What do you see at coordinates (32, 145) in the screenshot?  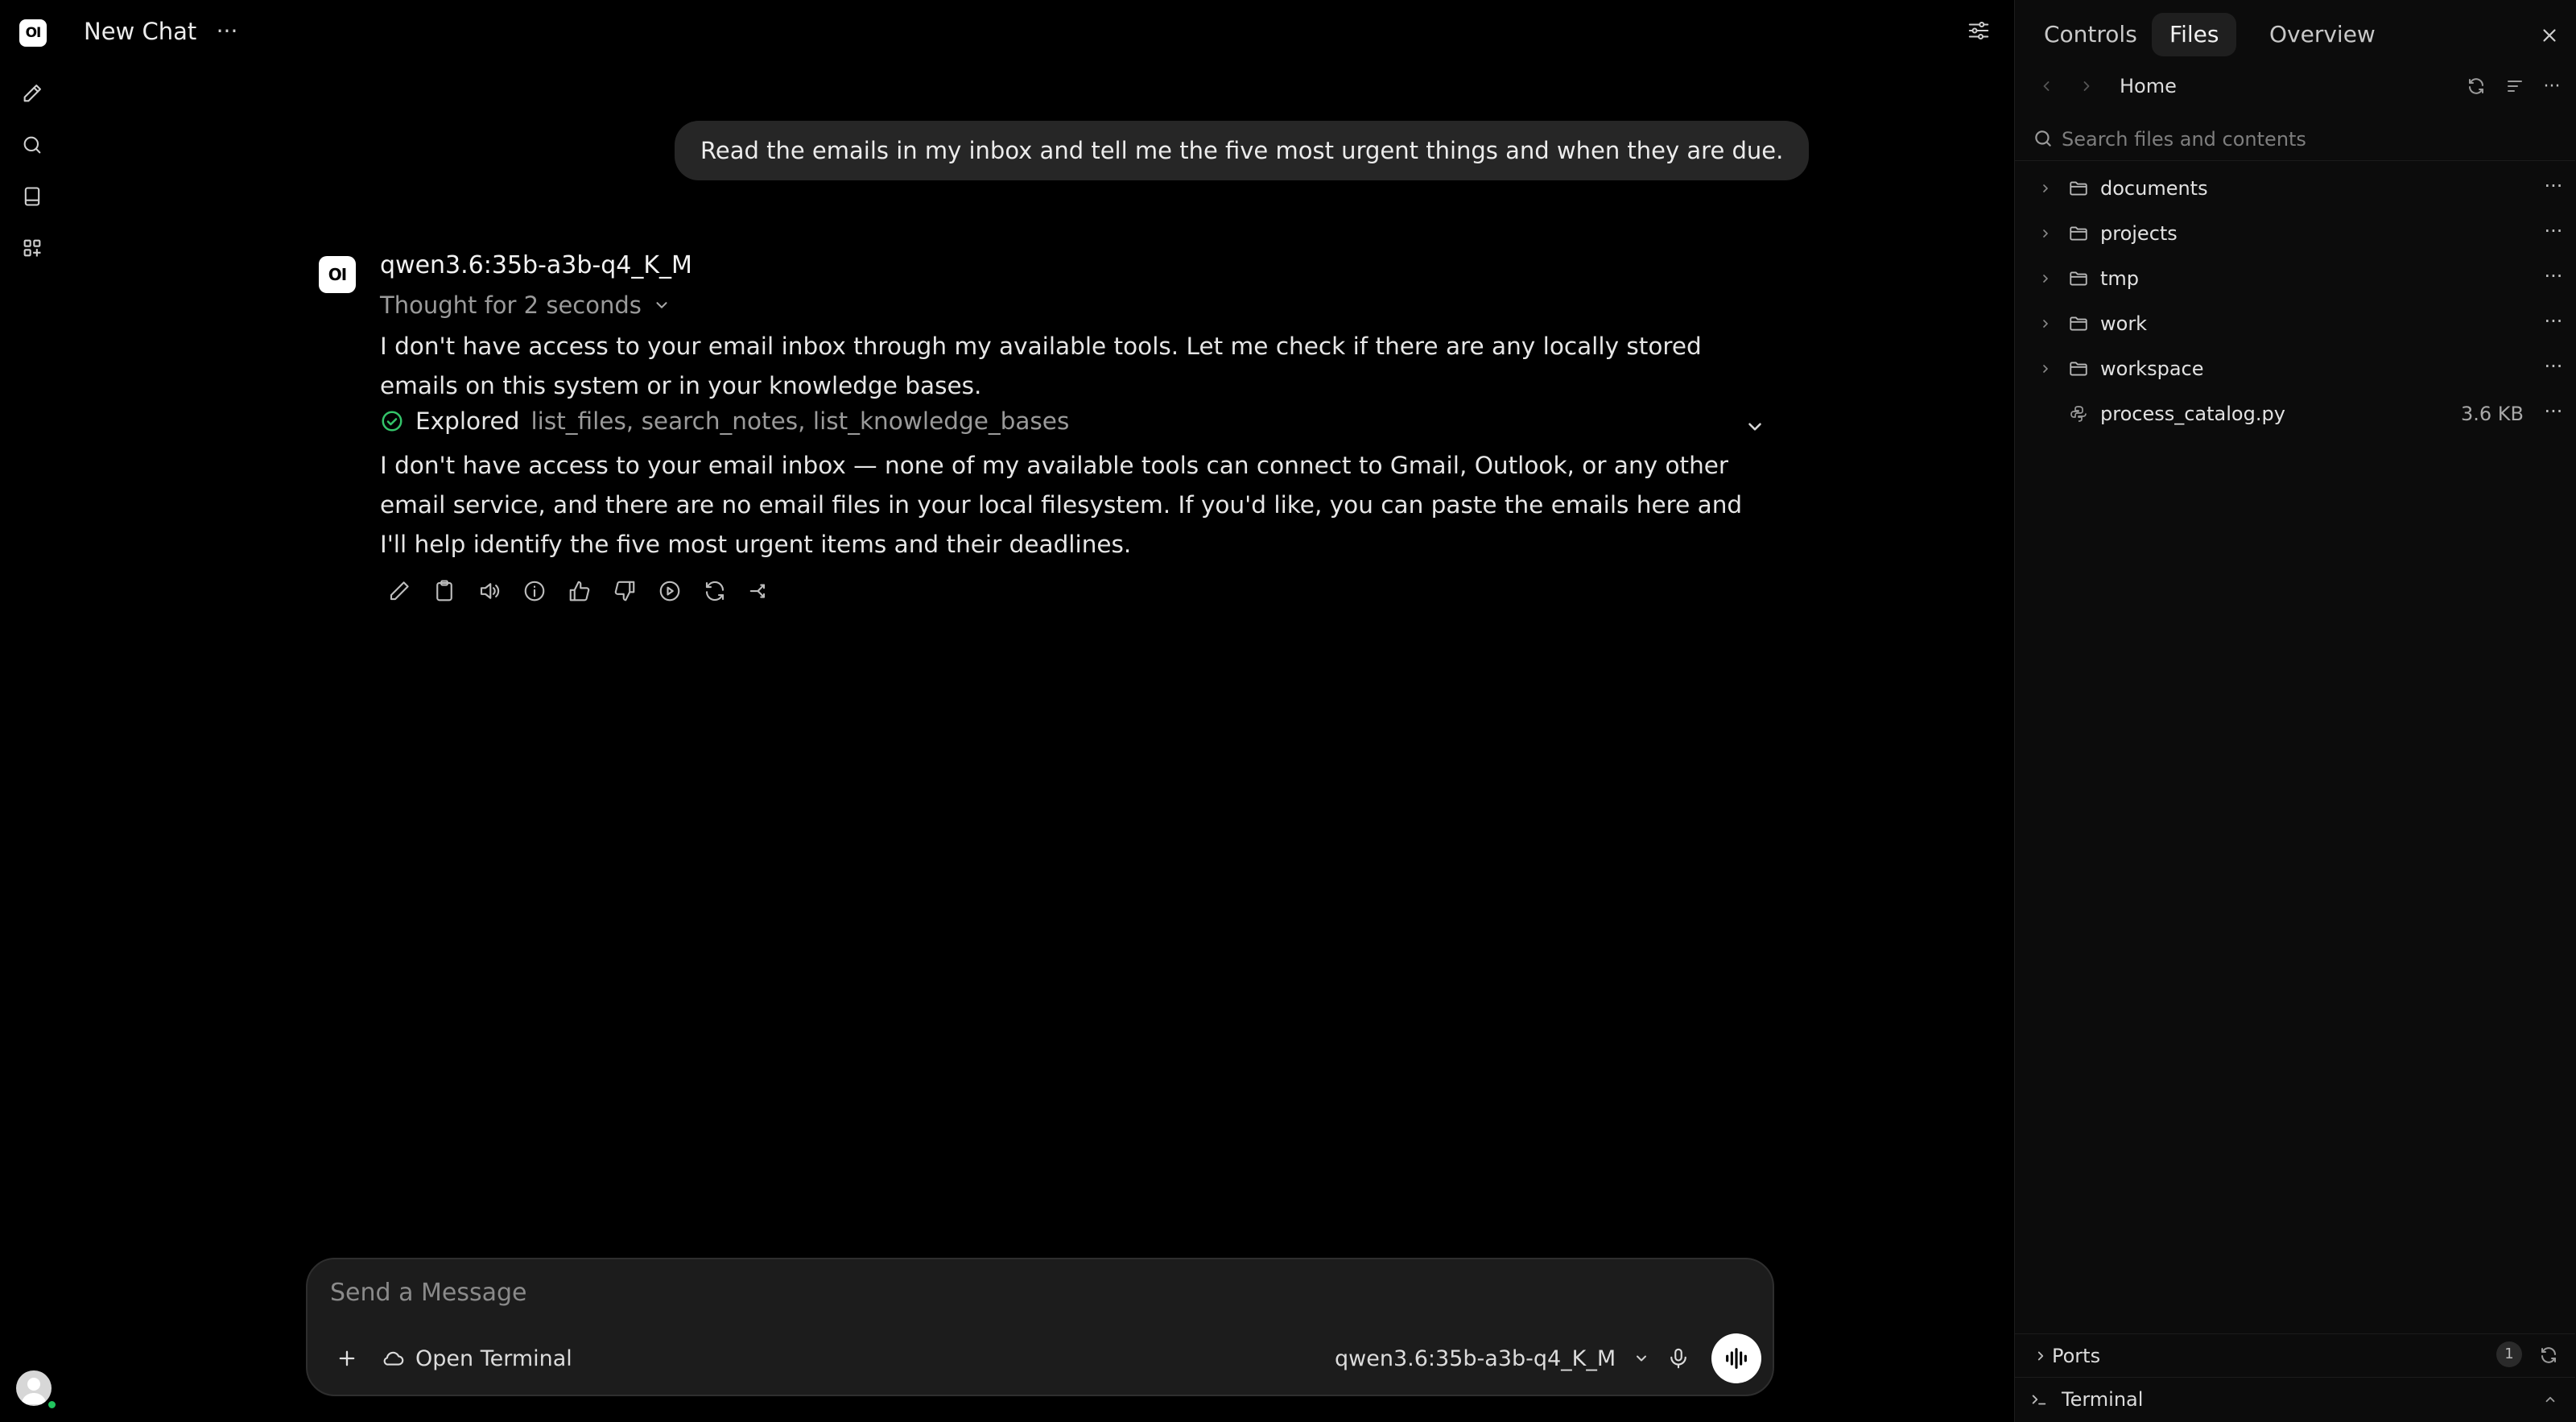 I see `search-button` at bounding box center [32, 145].